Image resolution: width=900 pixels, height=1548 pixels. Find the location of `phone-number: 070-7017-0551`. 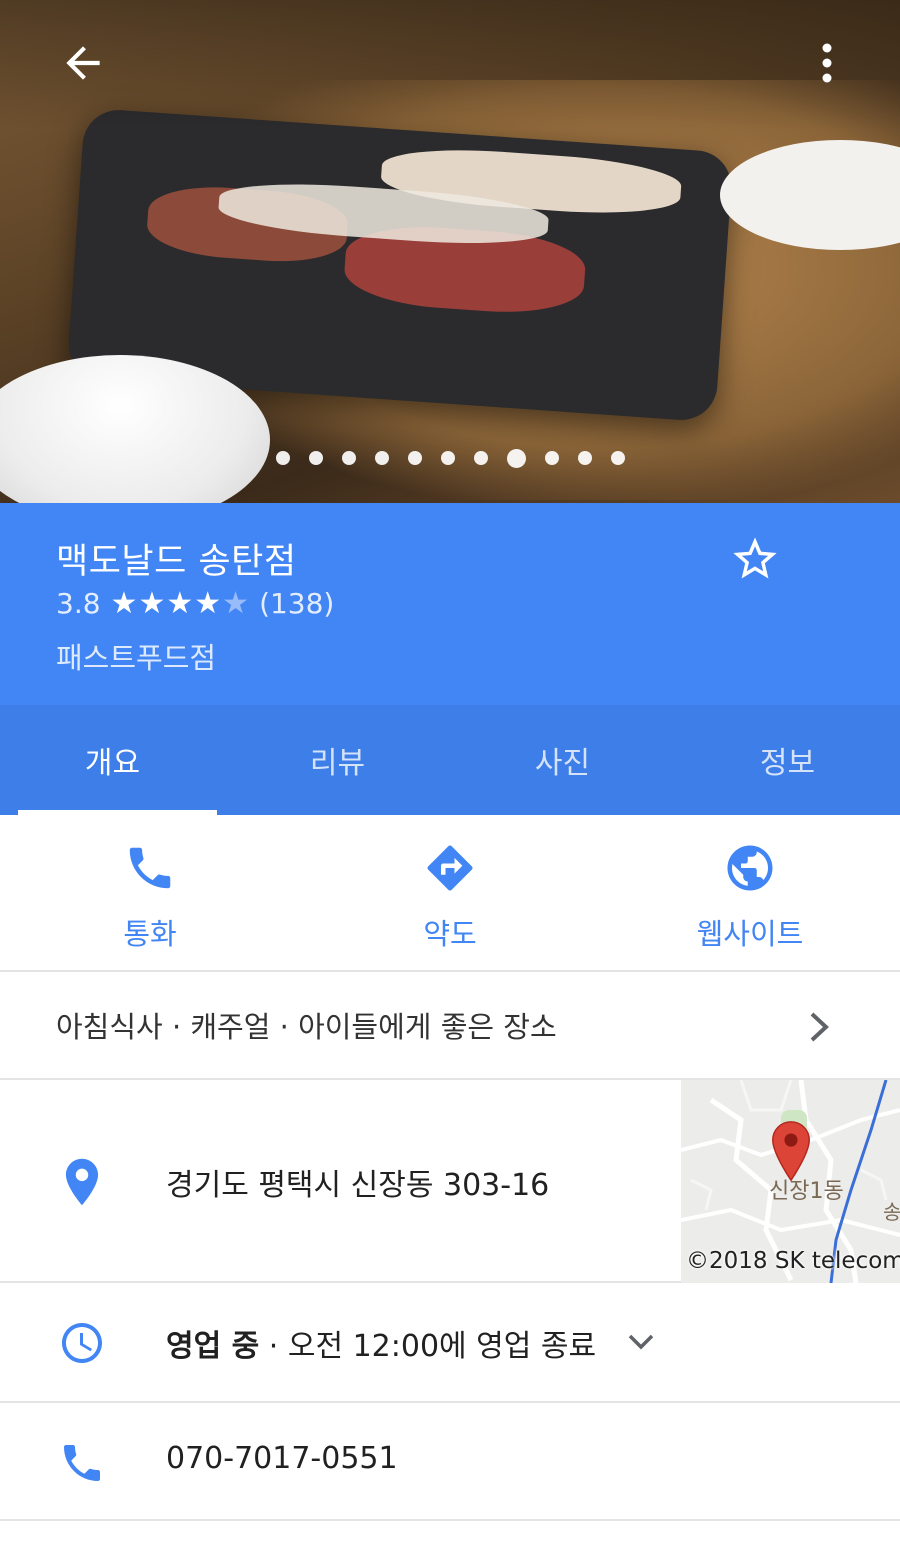

phone-number: 070-7017-0551 is located at coordinates (282, 1458).